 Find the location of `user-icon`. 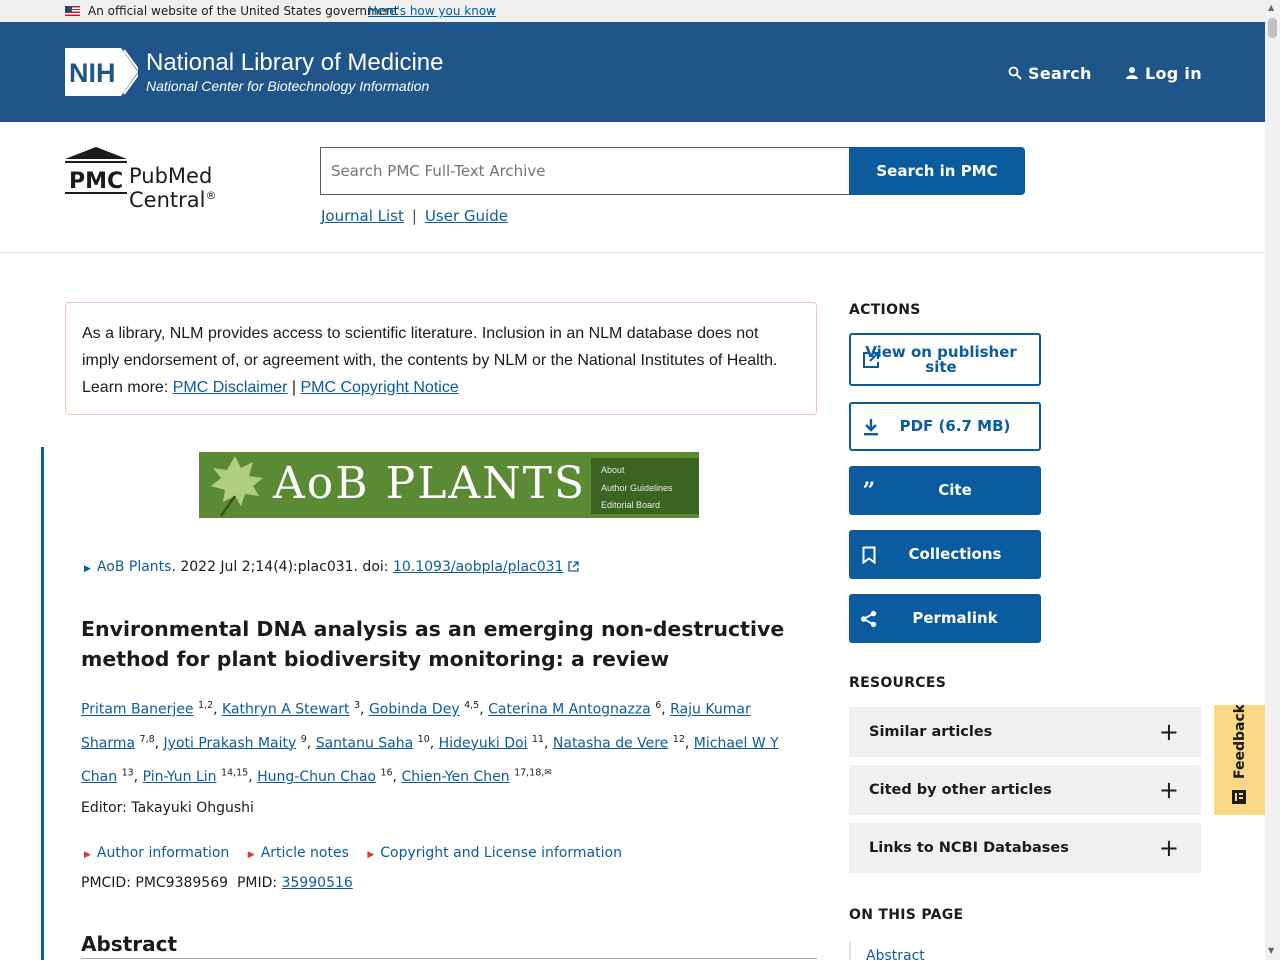

user-icon is located at coordinates (1132, 73).